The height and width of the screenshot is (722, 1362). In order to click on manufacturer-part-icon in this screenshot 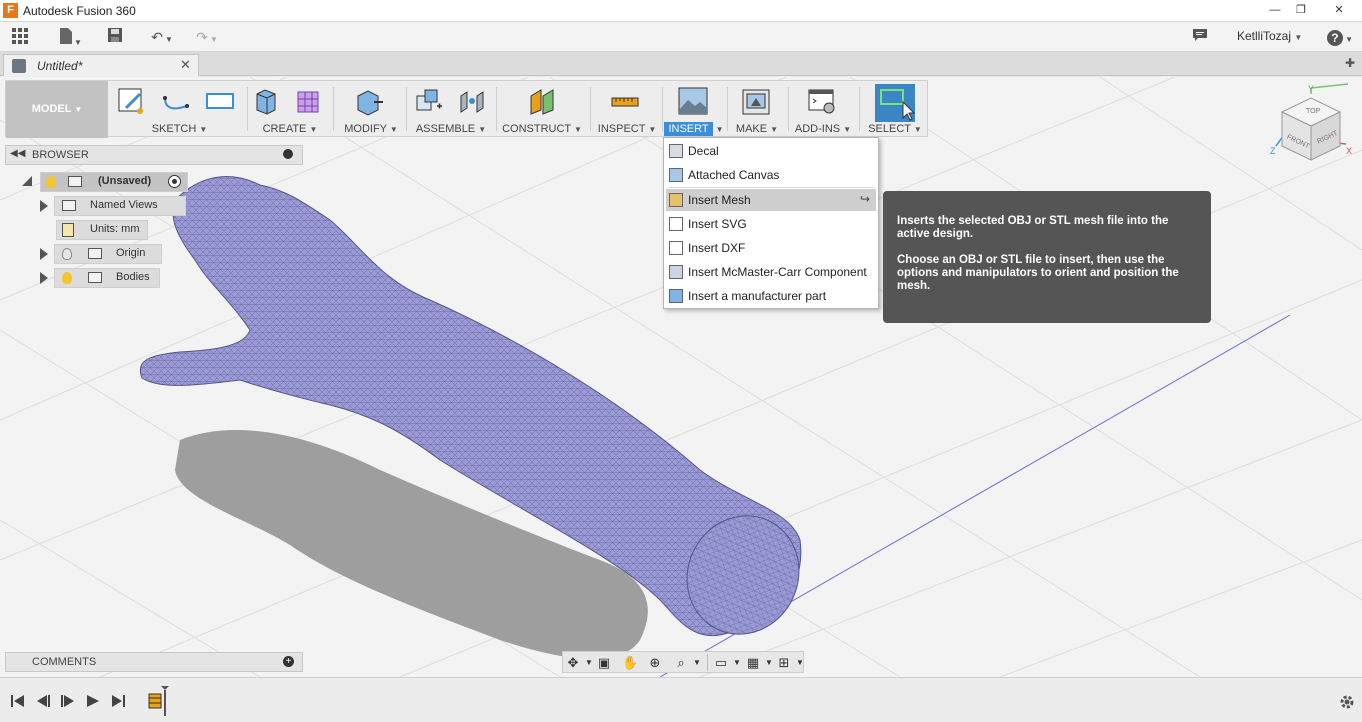, I will do `click(676, 296)`.